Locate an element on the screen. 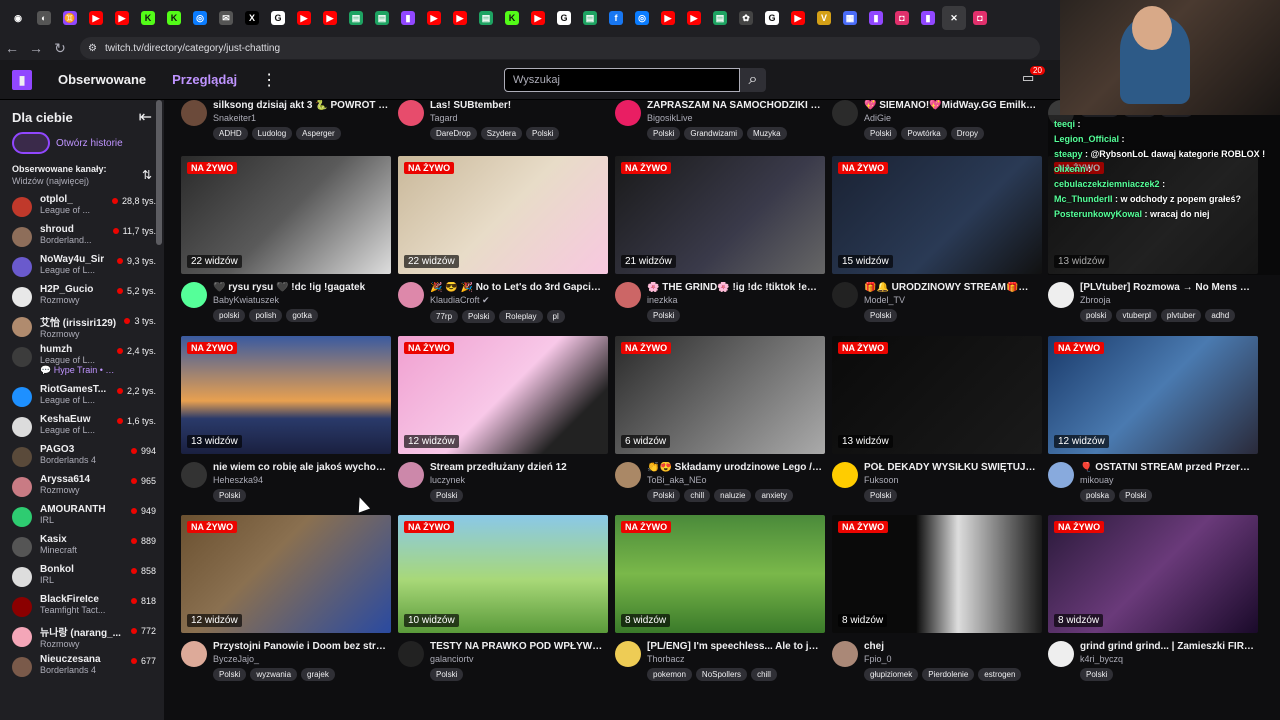 The height and width of the screenshot is (720, 1280). streamer-name: Heheszka94 is located at coordinates (301, 480).